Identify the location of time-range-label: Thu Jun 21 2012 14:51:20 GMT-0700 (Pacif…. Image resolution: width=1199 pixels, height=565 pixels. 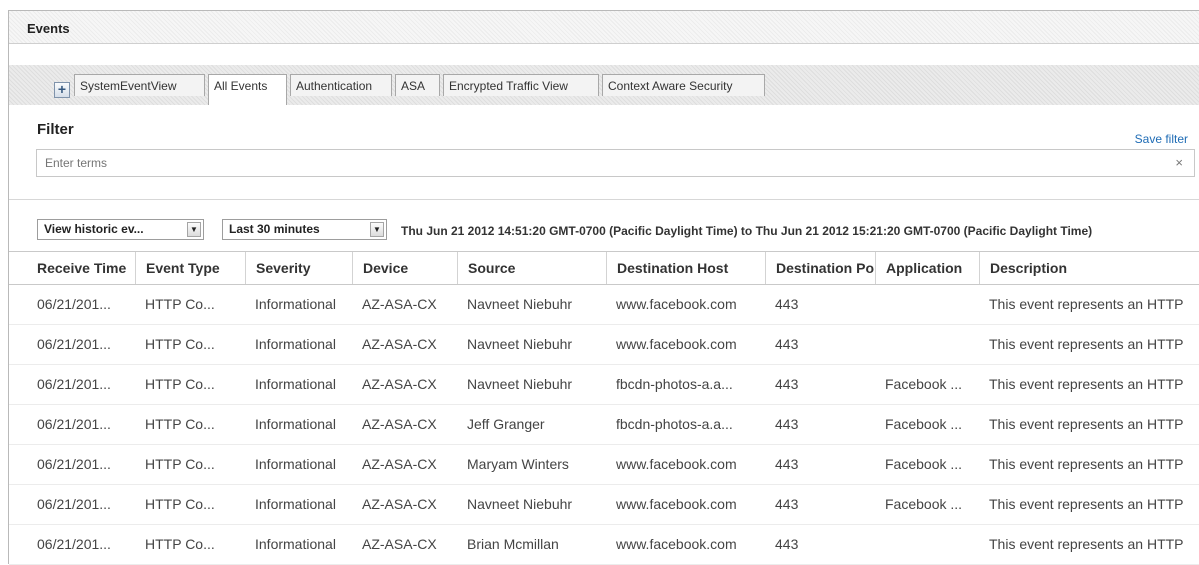
(747, 231).